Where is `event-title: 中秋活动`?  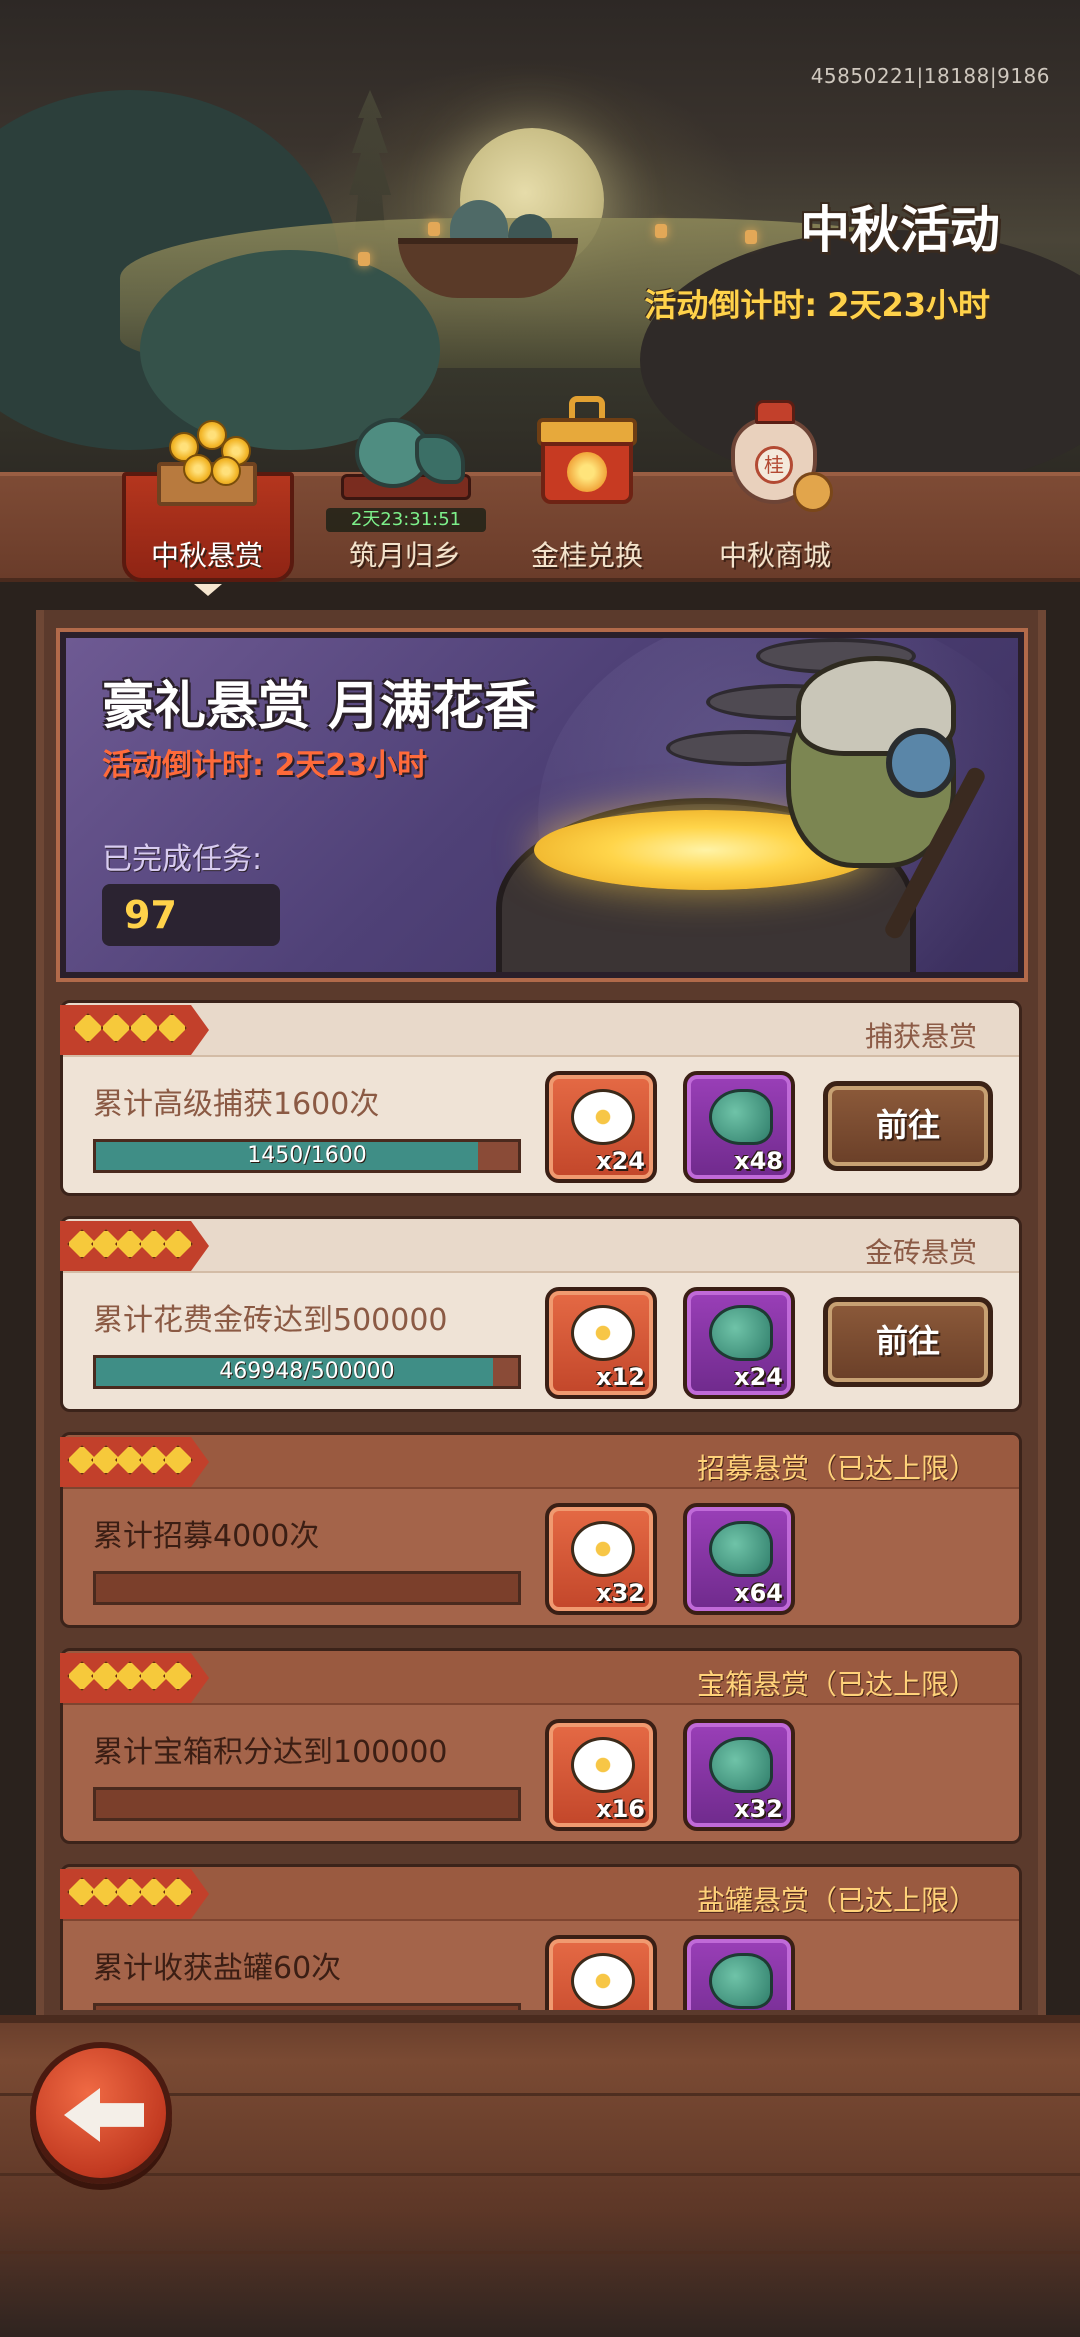 event-title: 中秋活动 is located at coordinates (900, 230).